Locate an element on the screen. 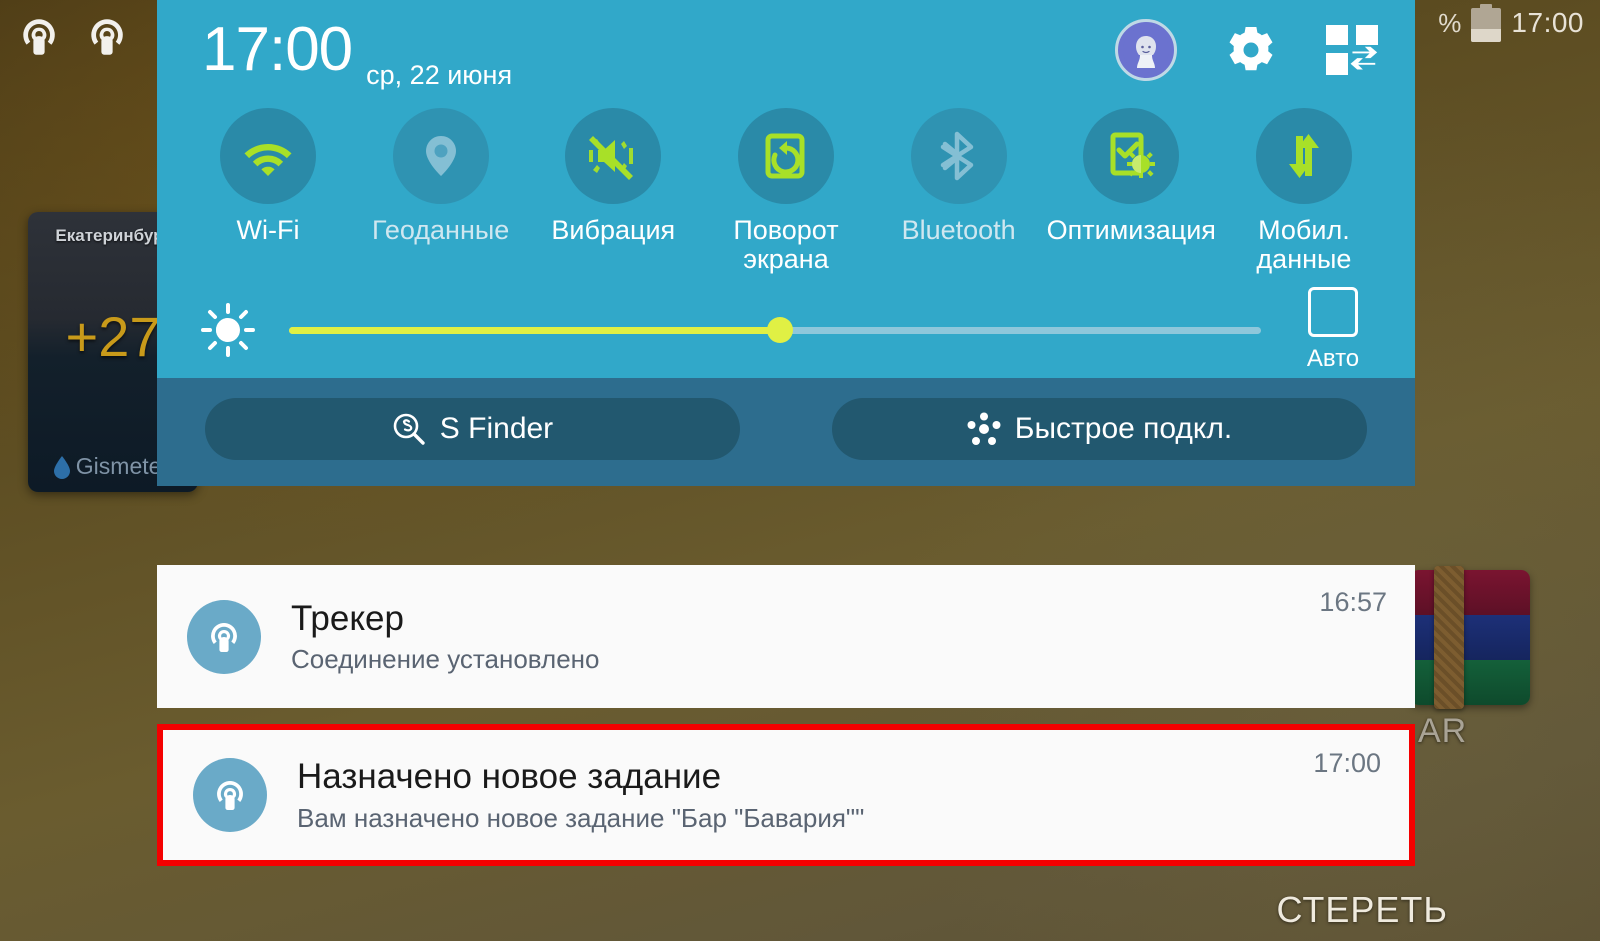 This screenshot has height=941, width=1600. quick-connect-icon is located at coordinates (984, 429).